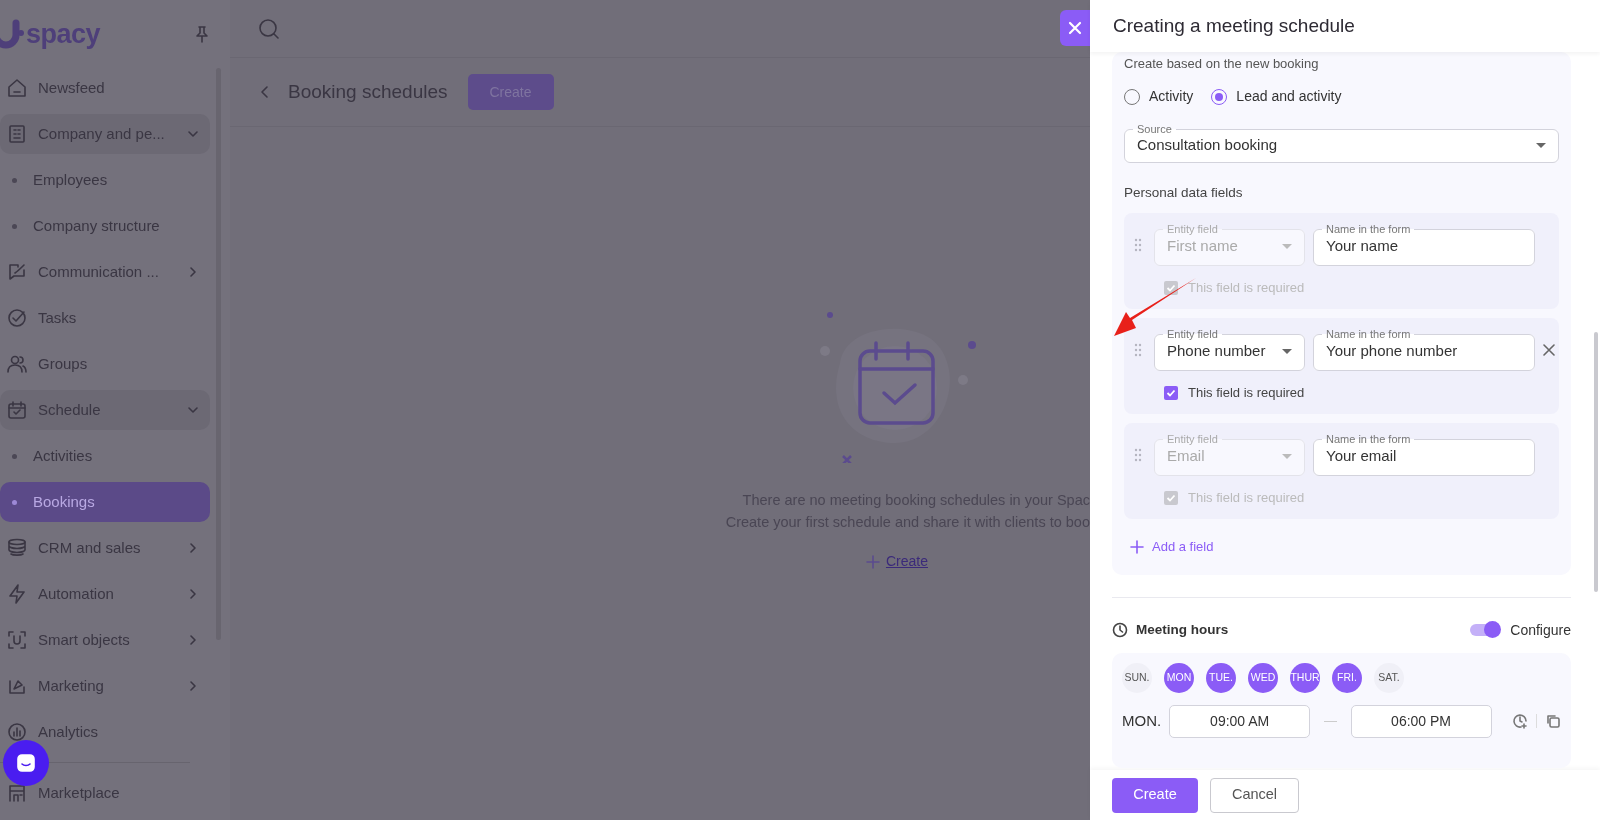 This screenshot has width=1600, height=820. I want to click on day-toggle: MON, so click(1179, 677).